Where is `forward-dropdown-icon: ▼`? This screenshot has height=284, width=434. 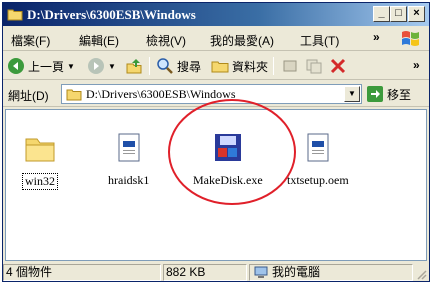 forward-dropdown-icon: ▼ is located at coordinates (112, 66).